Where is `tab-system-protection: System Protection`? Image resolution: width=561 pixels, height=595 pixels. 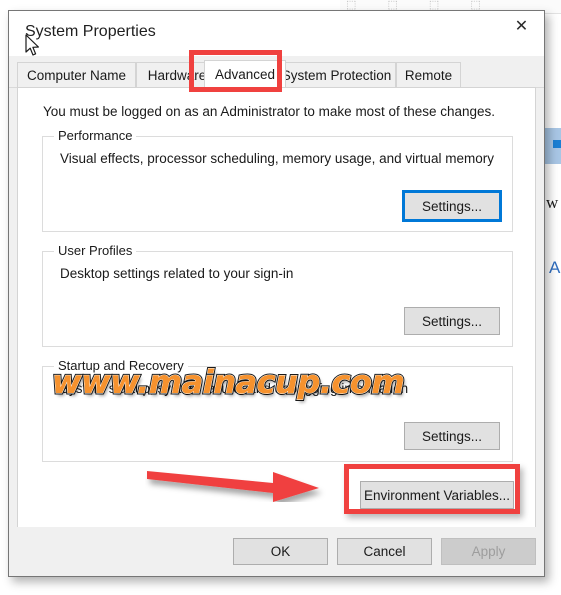 tab-system-protection: System Protection is located at coordinates (336, 74).